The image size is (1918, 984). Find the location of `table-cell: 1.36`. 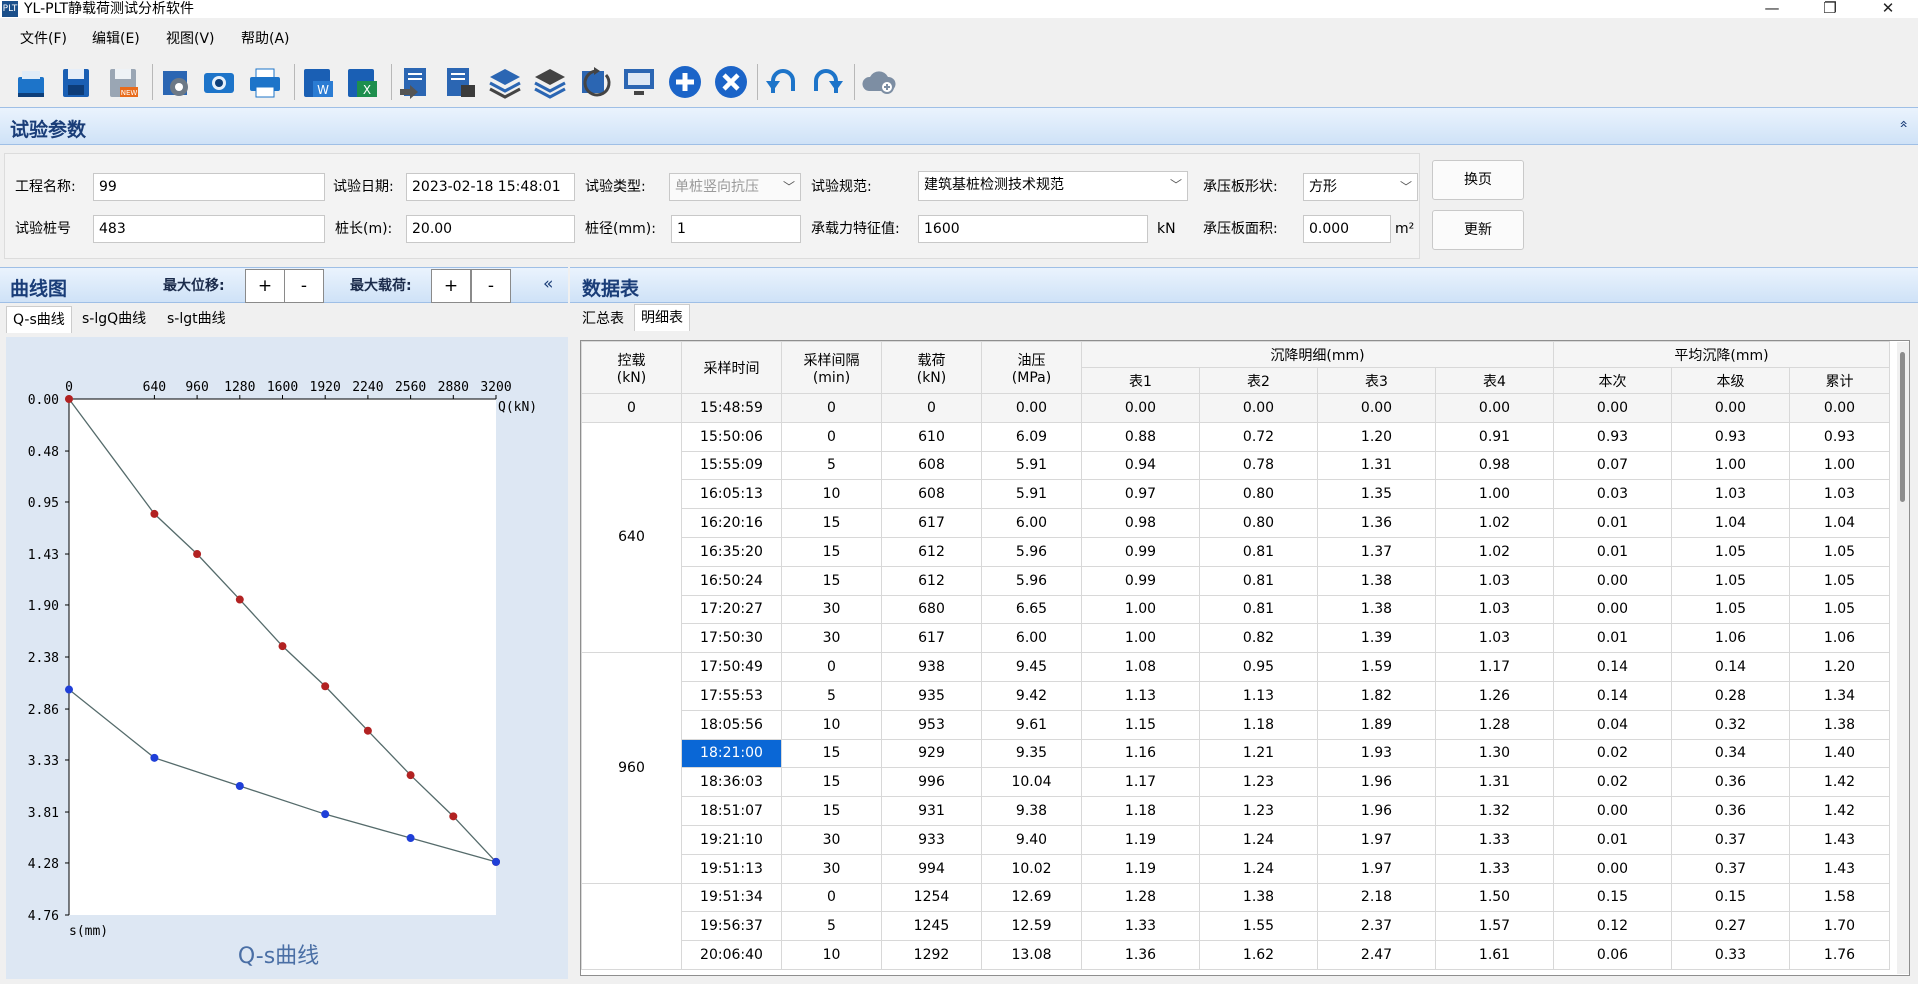

table-cell: 1.36 is located at coordinates (1140, 955).